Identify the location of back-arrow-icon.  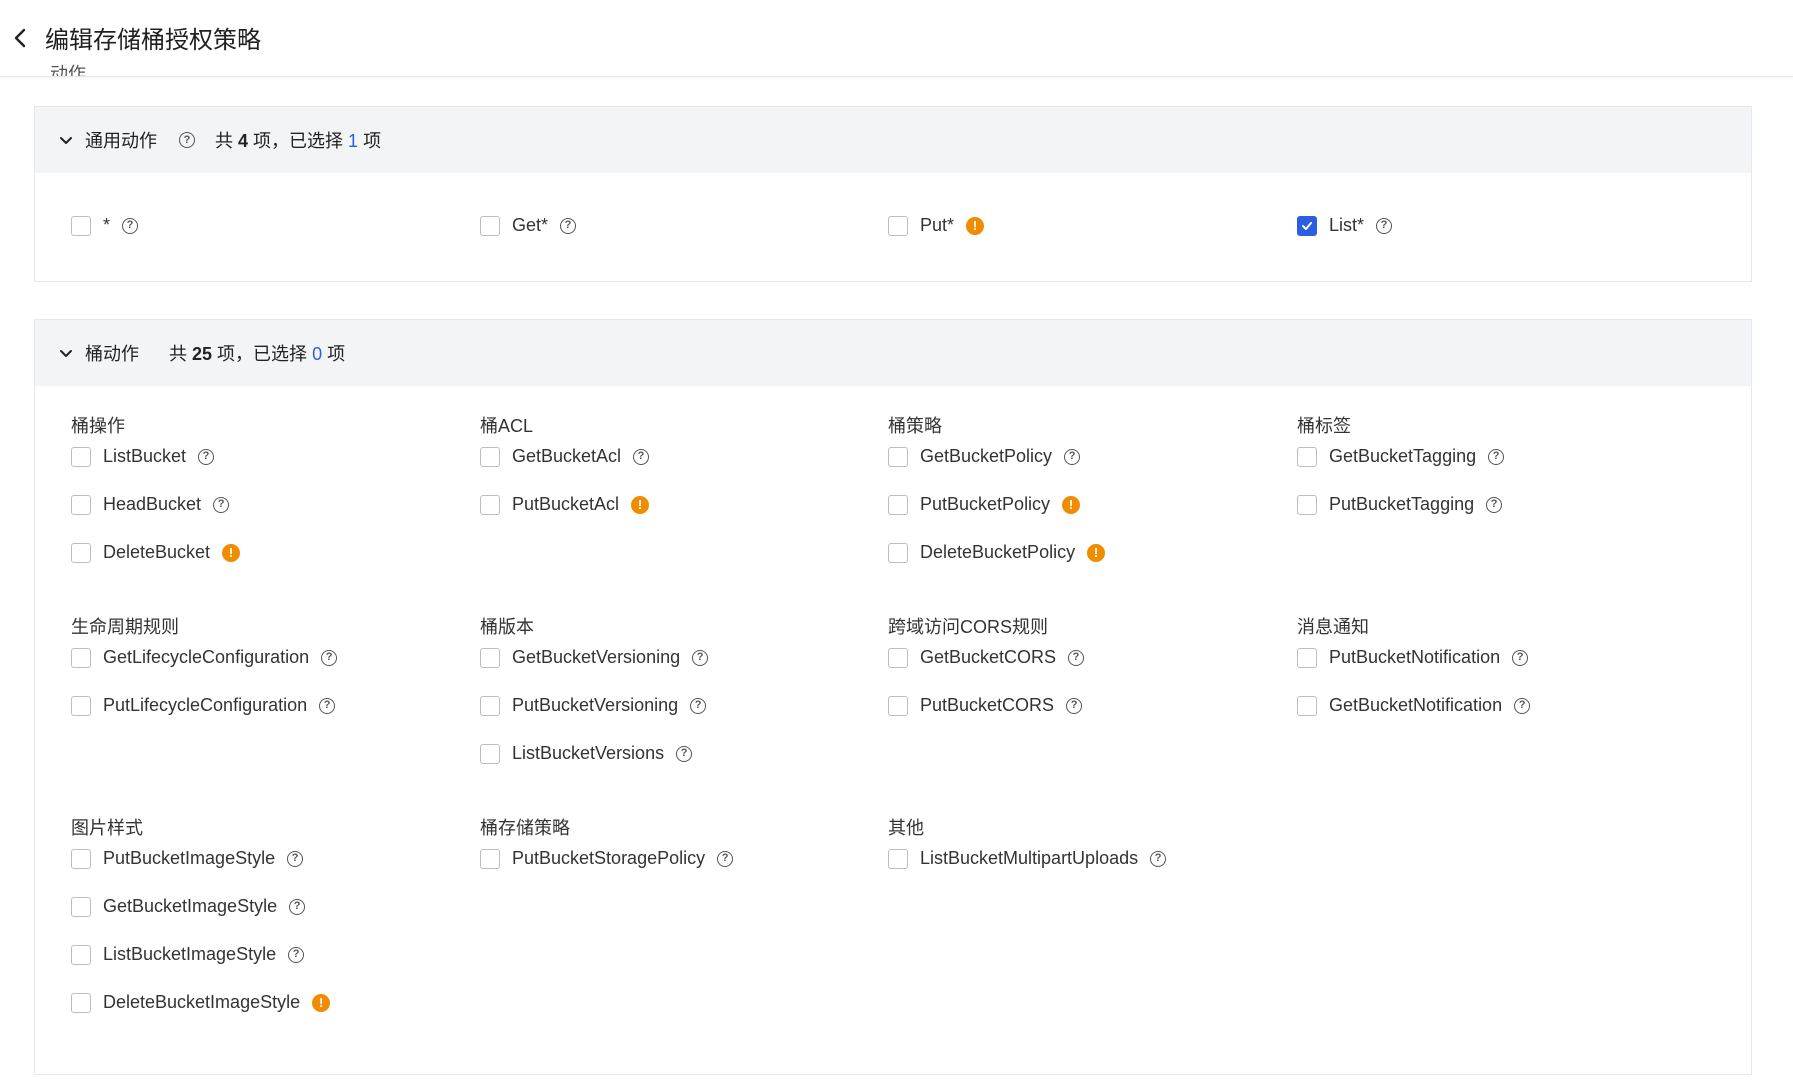
(20, 38).